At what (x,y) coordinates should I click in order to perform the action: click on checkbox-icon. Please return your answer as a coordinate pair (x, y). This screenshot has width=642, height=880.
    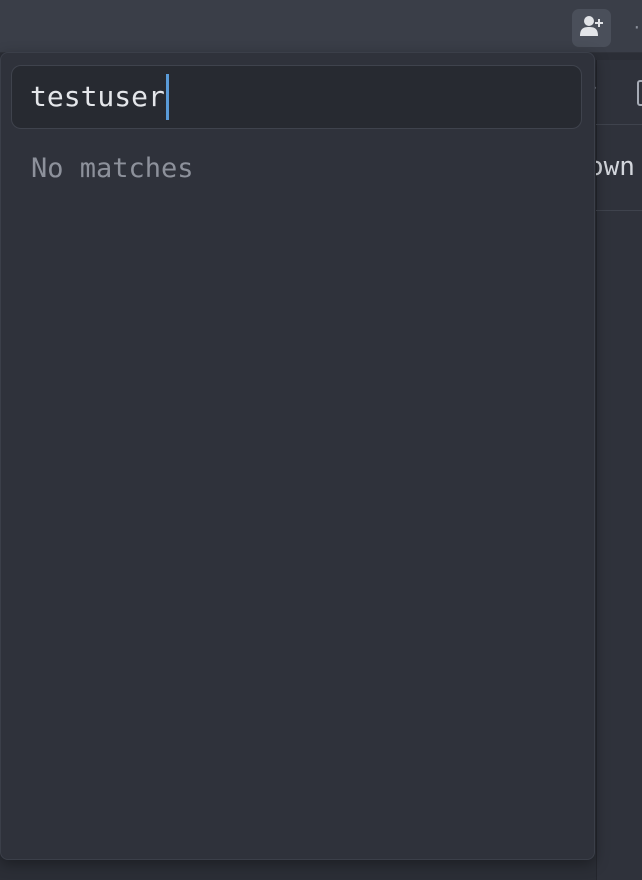
    Looking at the image, I should click on (639, 93).